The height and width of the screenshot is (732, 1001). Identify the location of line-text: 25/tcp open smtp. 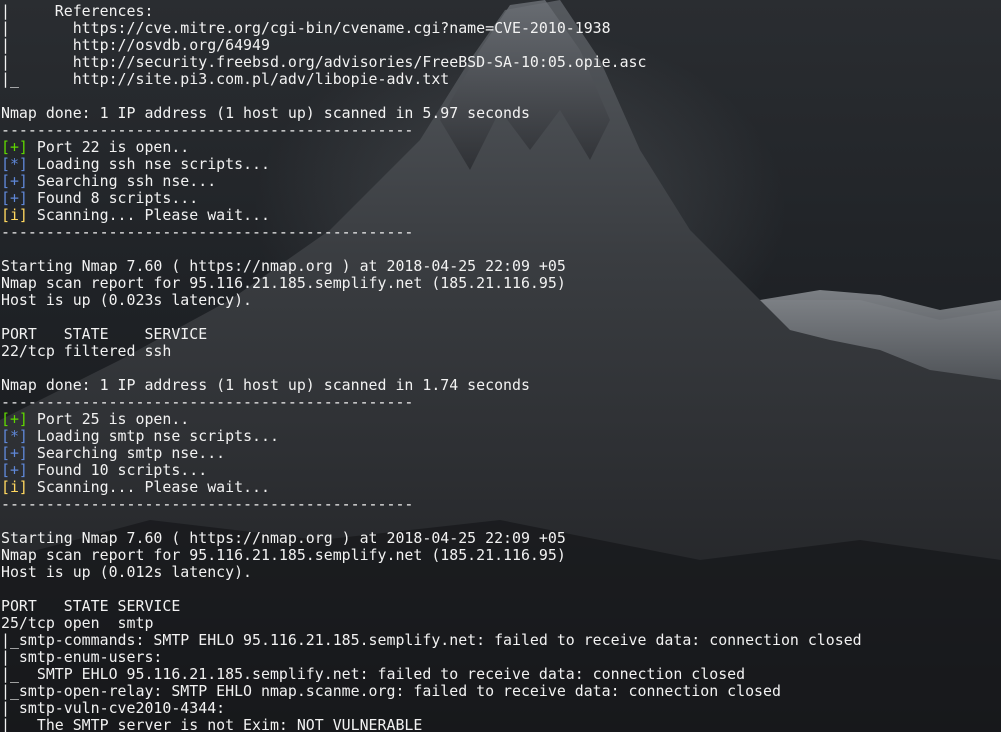
(77, 623).